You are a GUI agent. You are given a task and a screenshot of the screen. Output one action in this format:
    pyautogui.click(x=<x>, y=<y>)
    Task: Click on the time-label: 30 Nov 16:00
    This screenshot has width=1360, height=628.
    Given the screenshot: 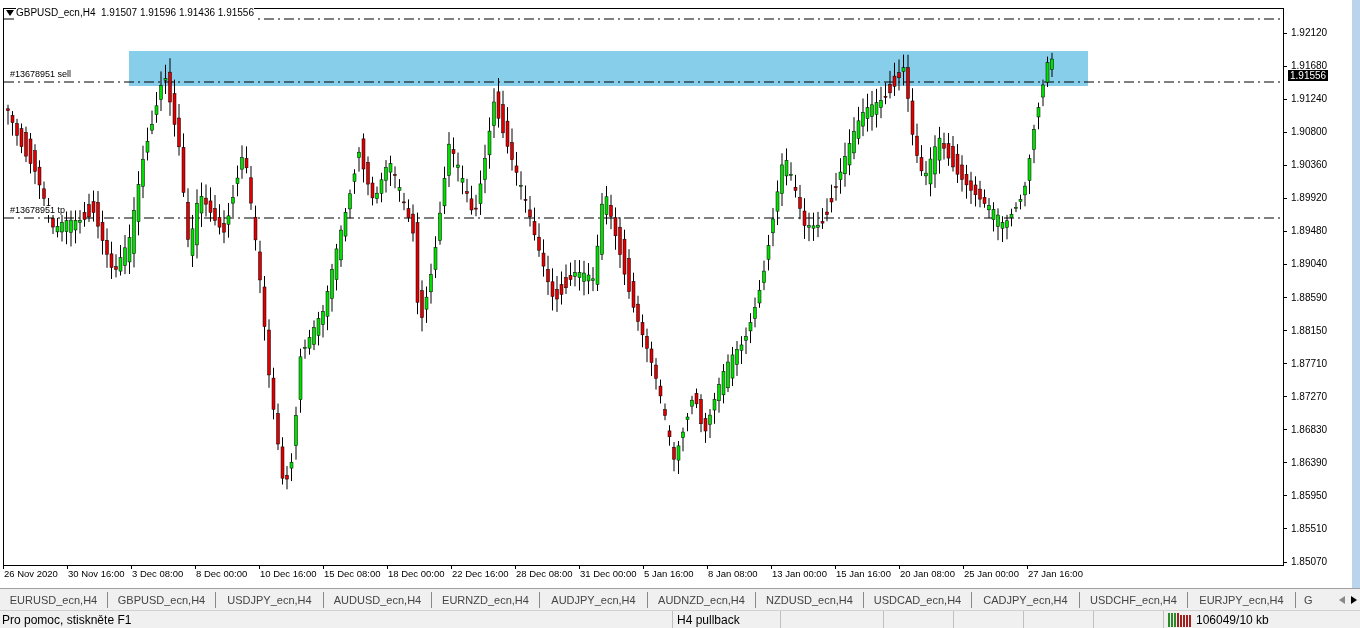 What is the action you would take?
    pyautogui.click(x=96, y=574)
    